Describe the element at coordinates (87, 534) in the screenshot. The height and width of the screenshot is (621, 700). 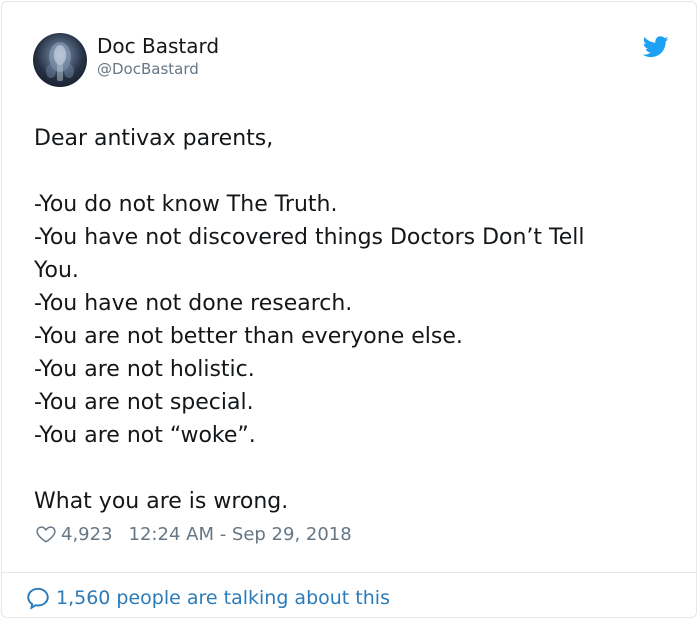
I see `like-count: 4,923` at that location.